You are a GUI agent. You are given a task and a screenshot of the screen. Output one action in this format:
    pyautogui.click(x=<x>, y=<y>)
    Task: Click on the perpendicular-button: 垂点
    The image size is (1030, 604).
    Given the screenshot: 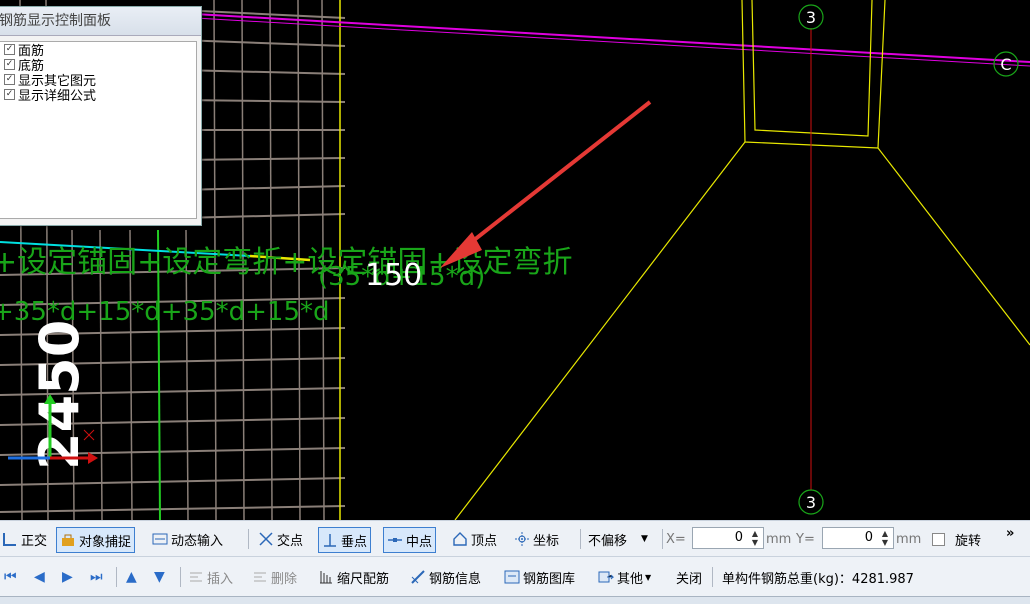 What is the action you would take?
    pyautogui.click(x=345, y=540)
    